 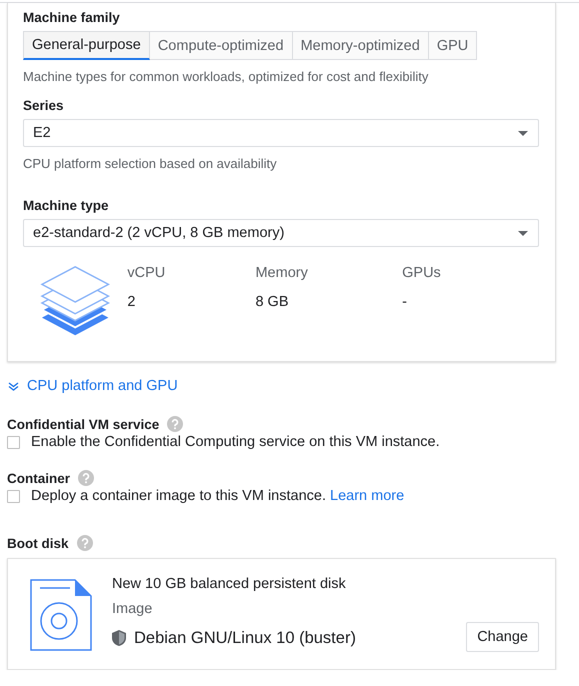 What do you see at coordinates (422, 273) in the screenshot?
I see `spec-label: GPUs` at bounding box center [422, 273].